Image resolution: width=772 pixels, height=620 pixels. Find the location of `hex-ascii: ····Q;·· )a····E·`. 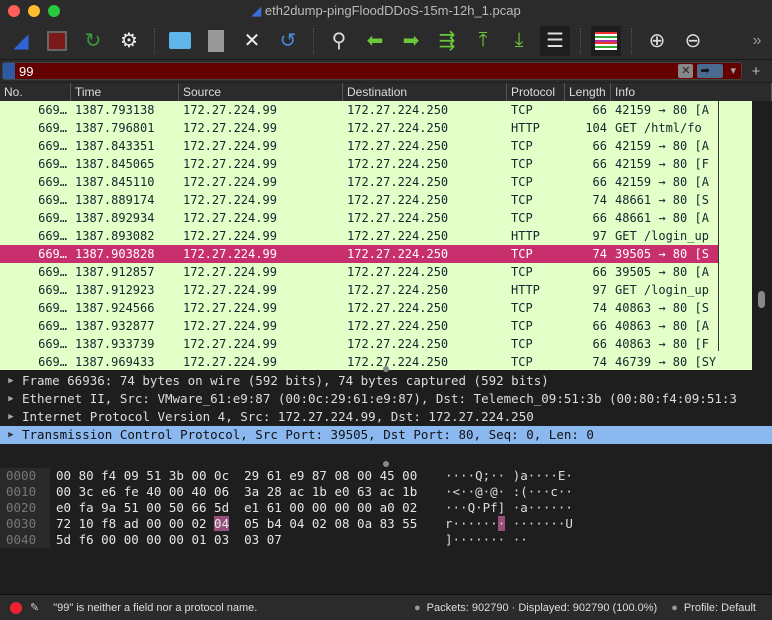

hex-ascii: ····Q;·· )a····E· is located at coordinates (509, 476).